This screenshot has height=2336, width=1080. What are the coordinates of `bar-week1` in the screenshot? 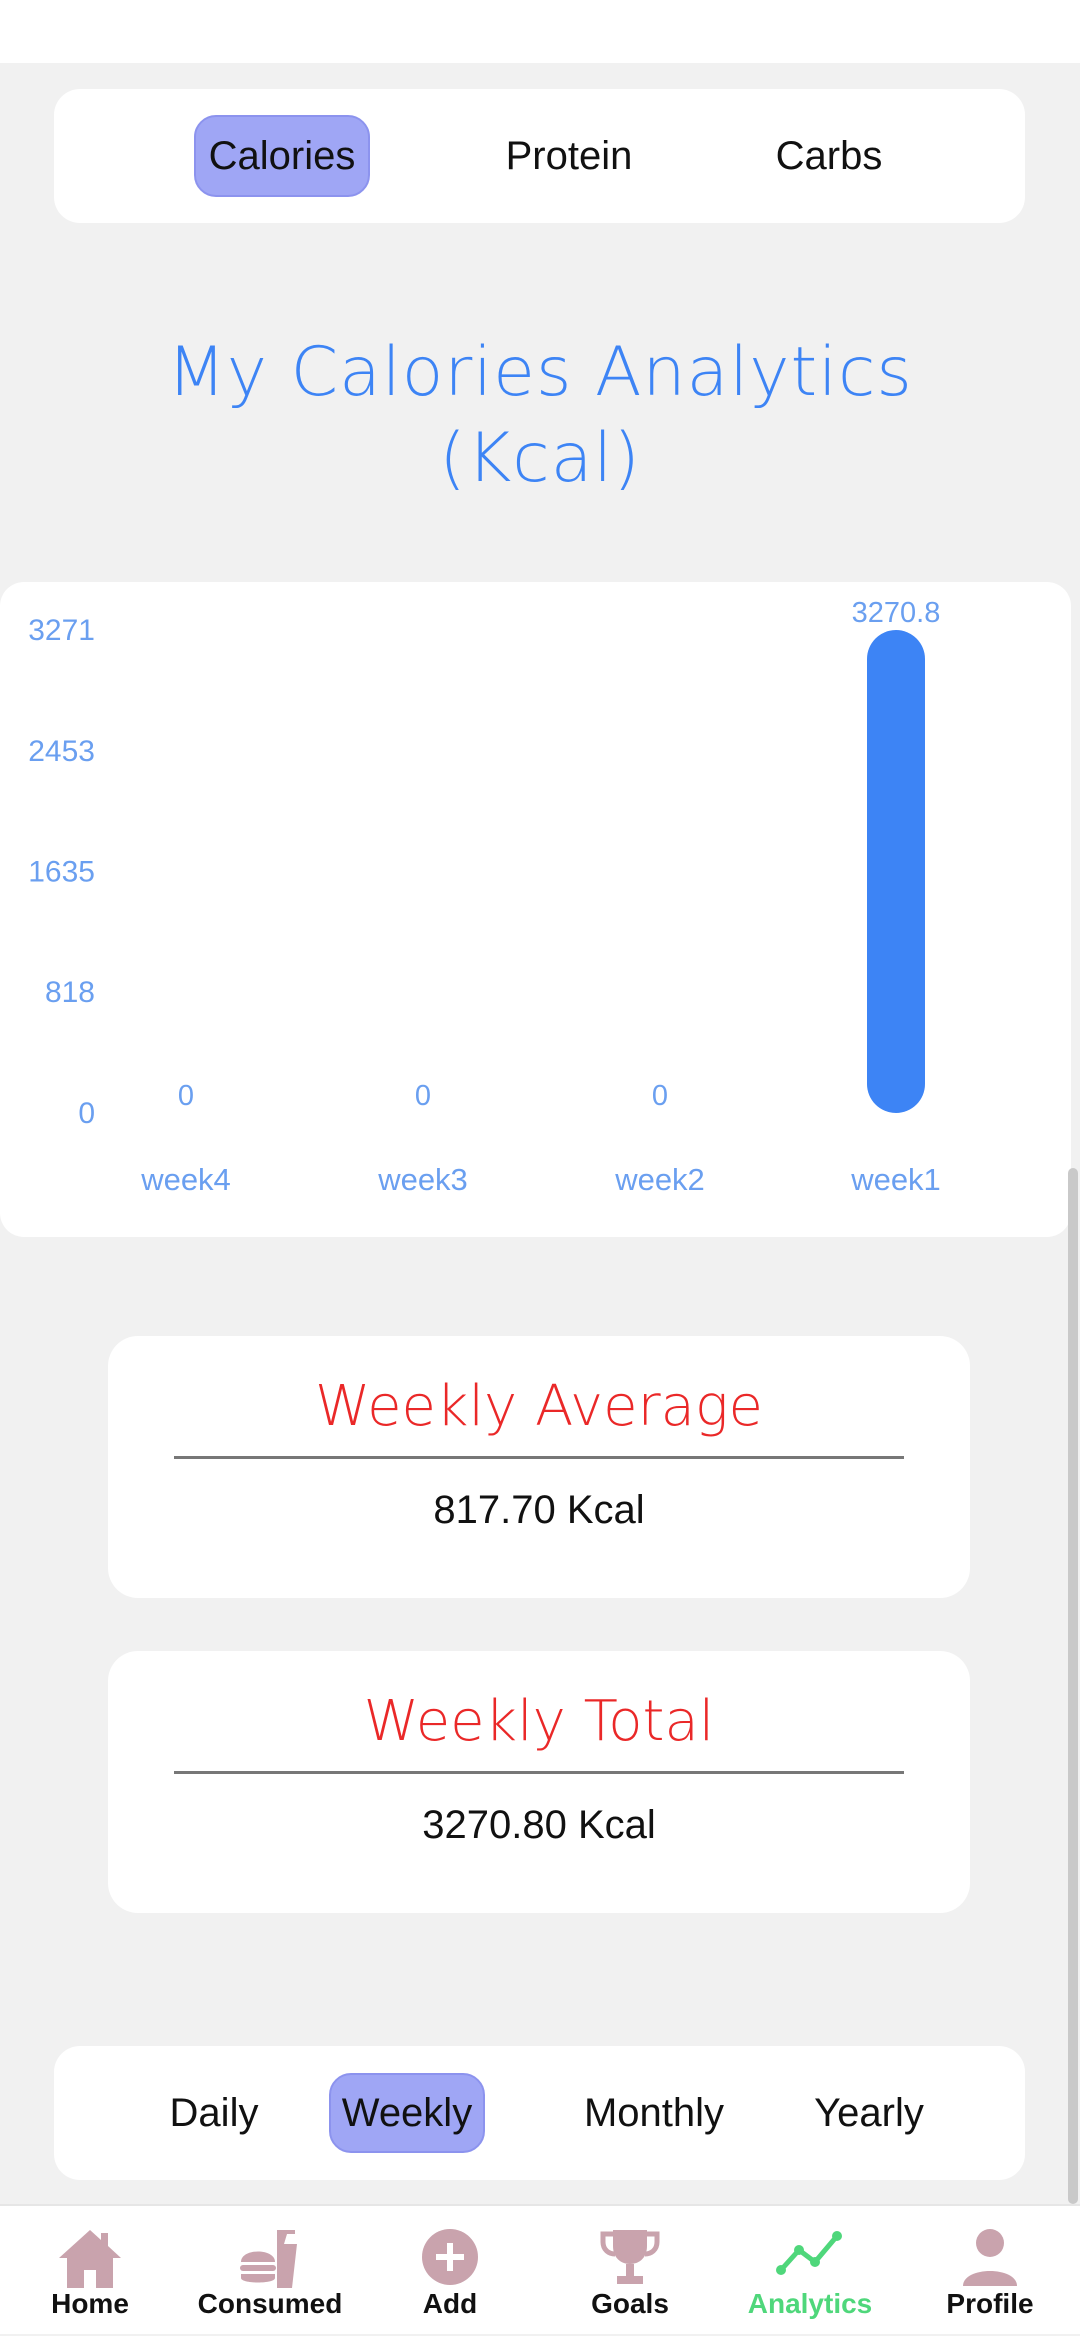 It's located at (896, 871).